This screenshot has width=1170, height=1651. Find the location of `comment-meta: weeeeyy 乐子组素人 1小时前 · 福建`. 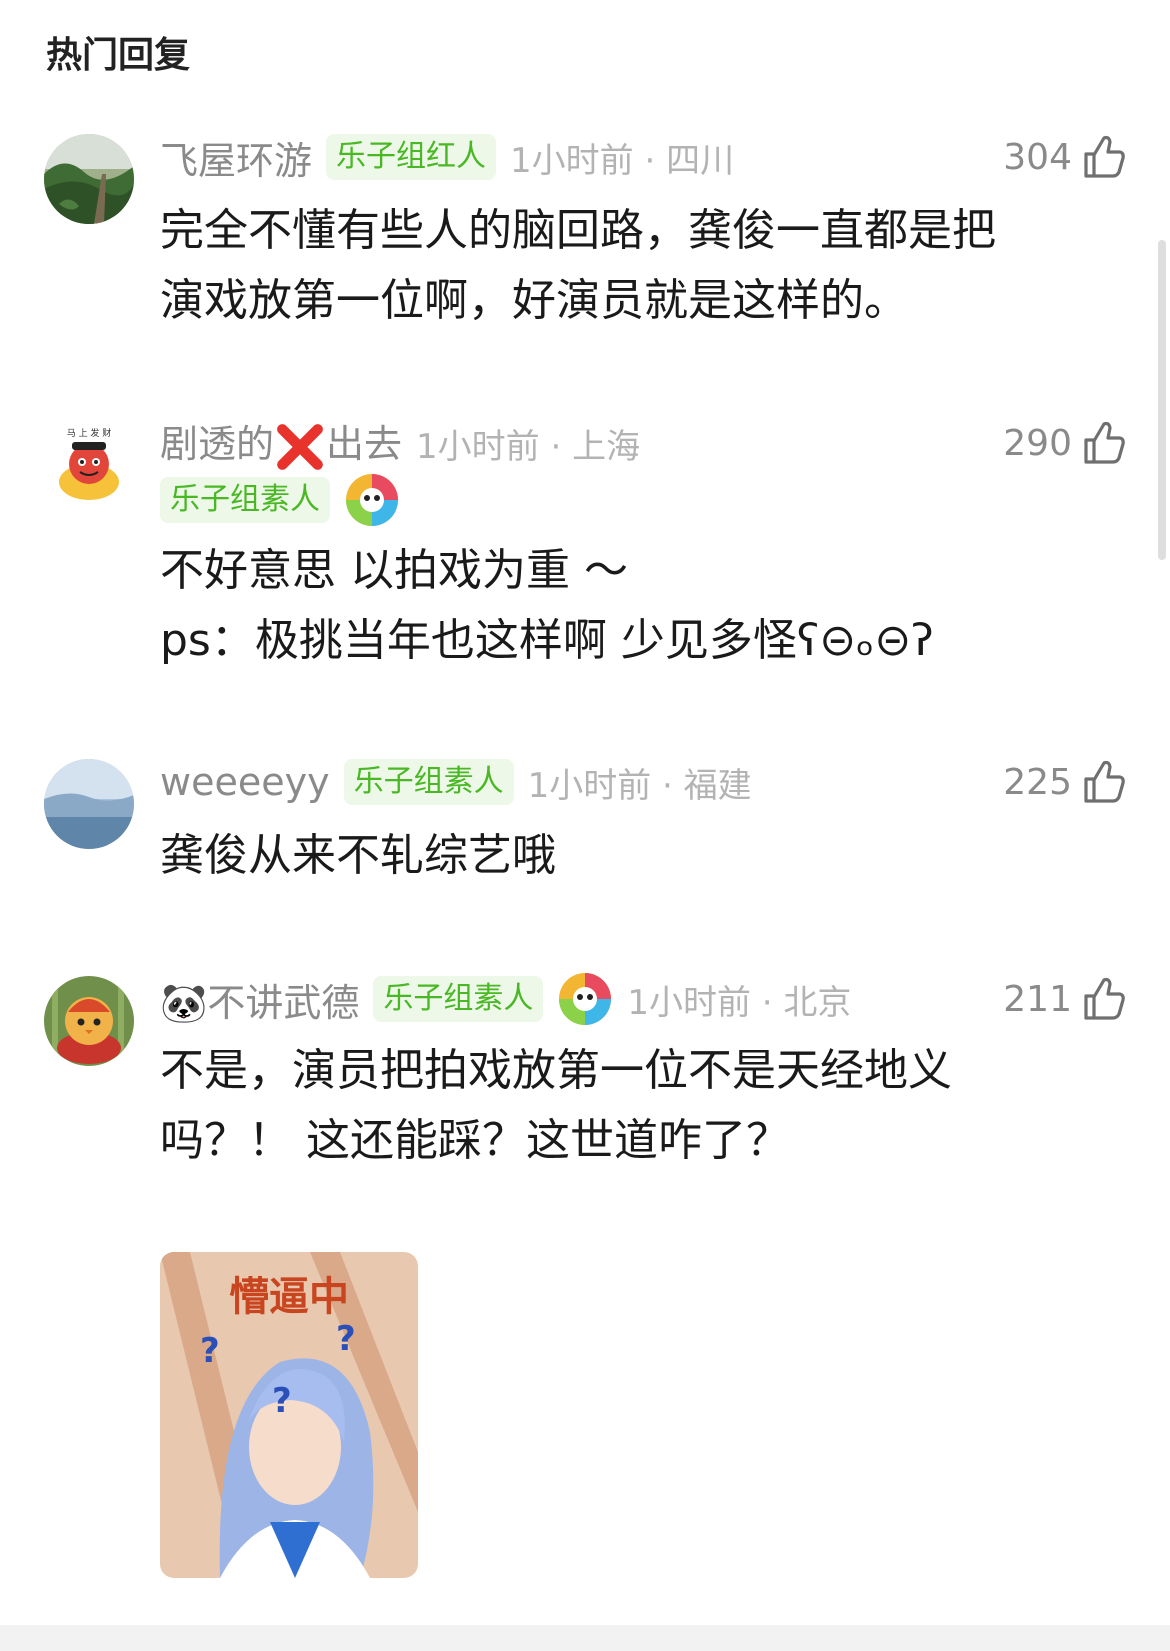

comment-meta: weeeeyy 乐子组素人 1小时前 · 福建 is located at coordinates (456, 782).